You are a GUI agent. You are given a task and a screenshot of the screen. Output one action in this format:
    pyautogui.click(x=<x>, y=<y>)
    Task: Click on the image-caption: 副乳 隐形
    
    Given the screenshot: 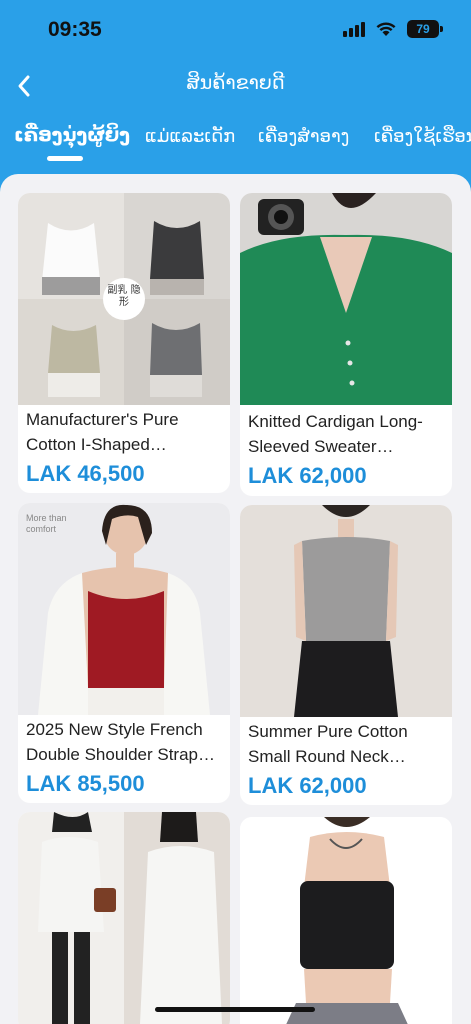 What is the action you would take?
    pyautogui.click(x=124, y=296)
    